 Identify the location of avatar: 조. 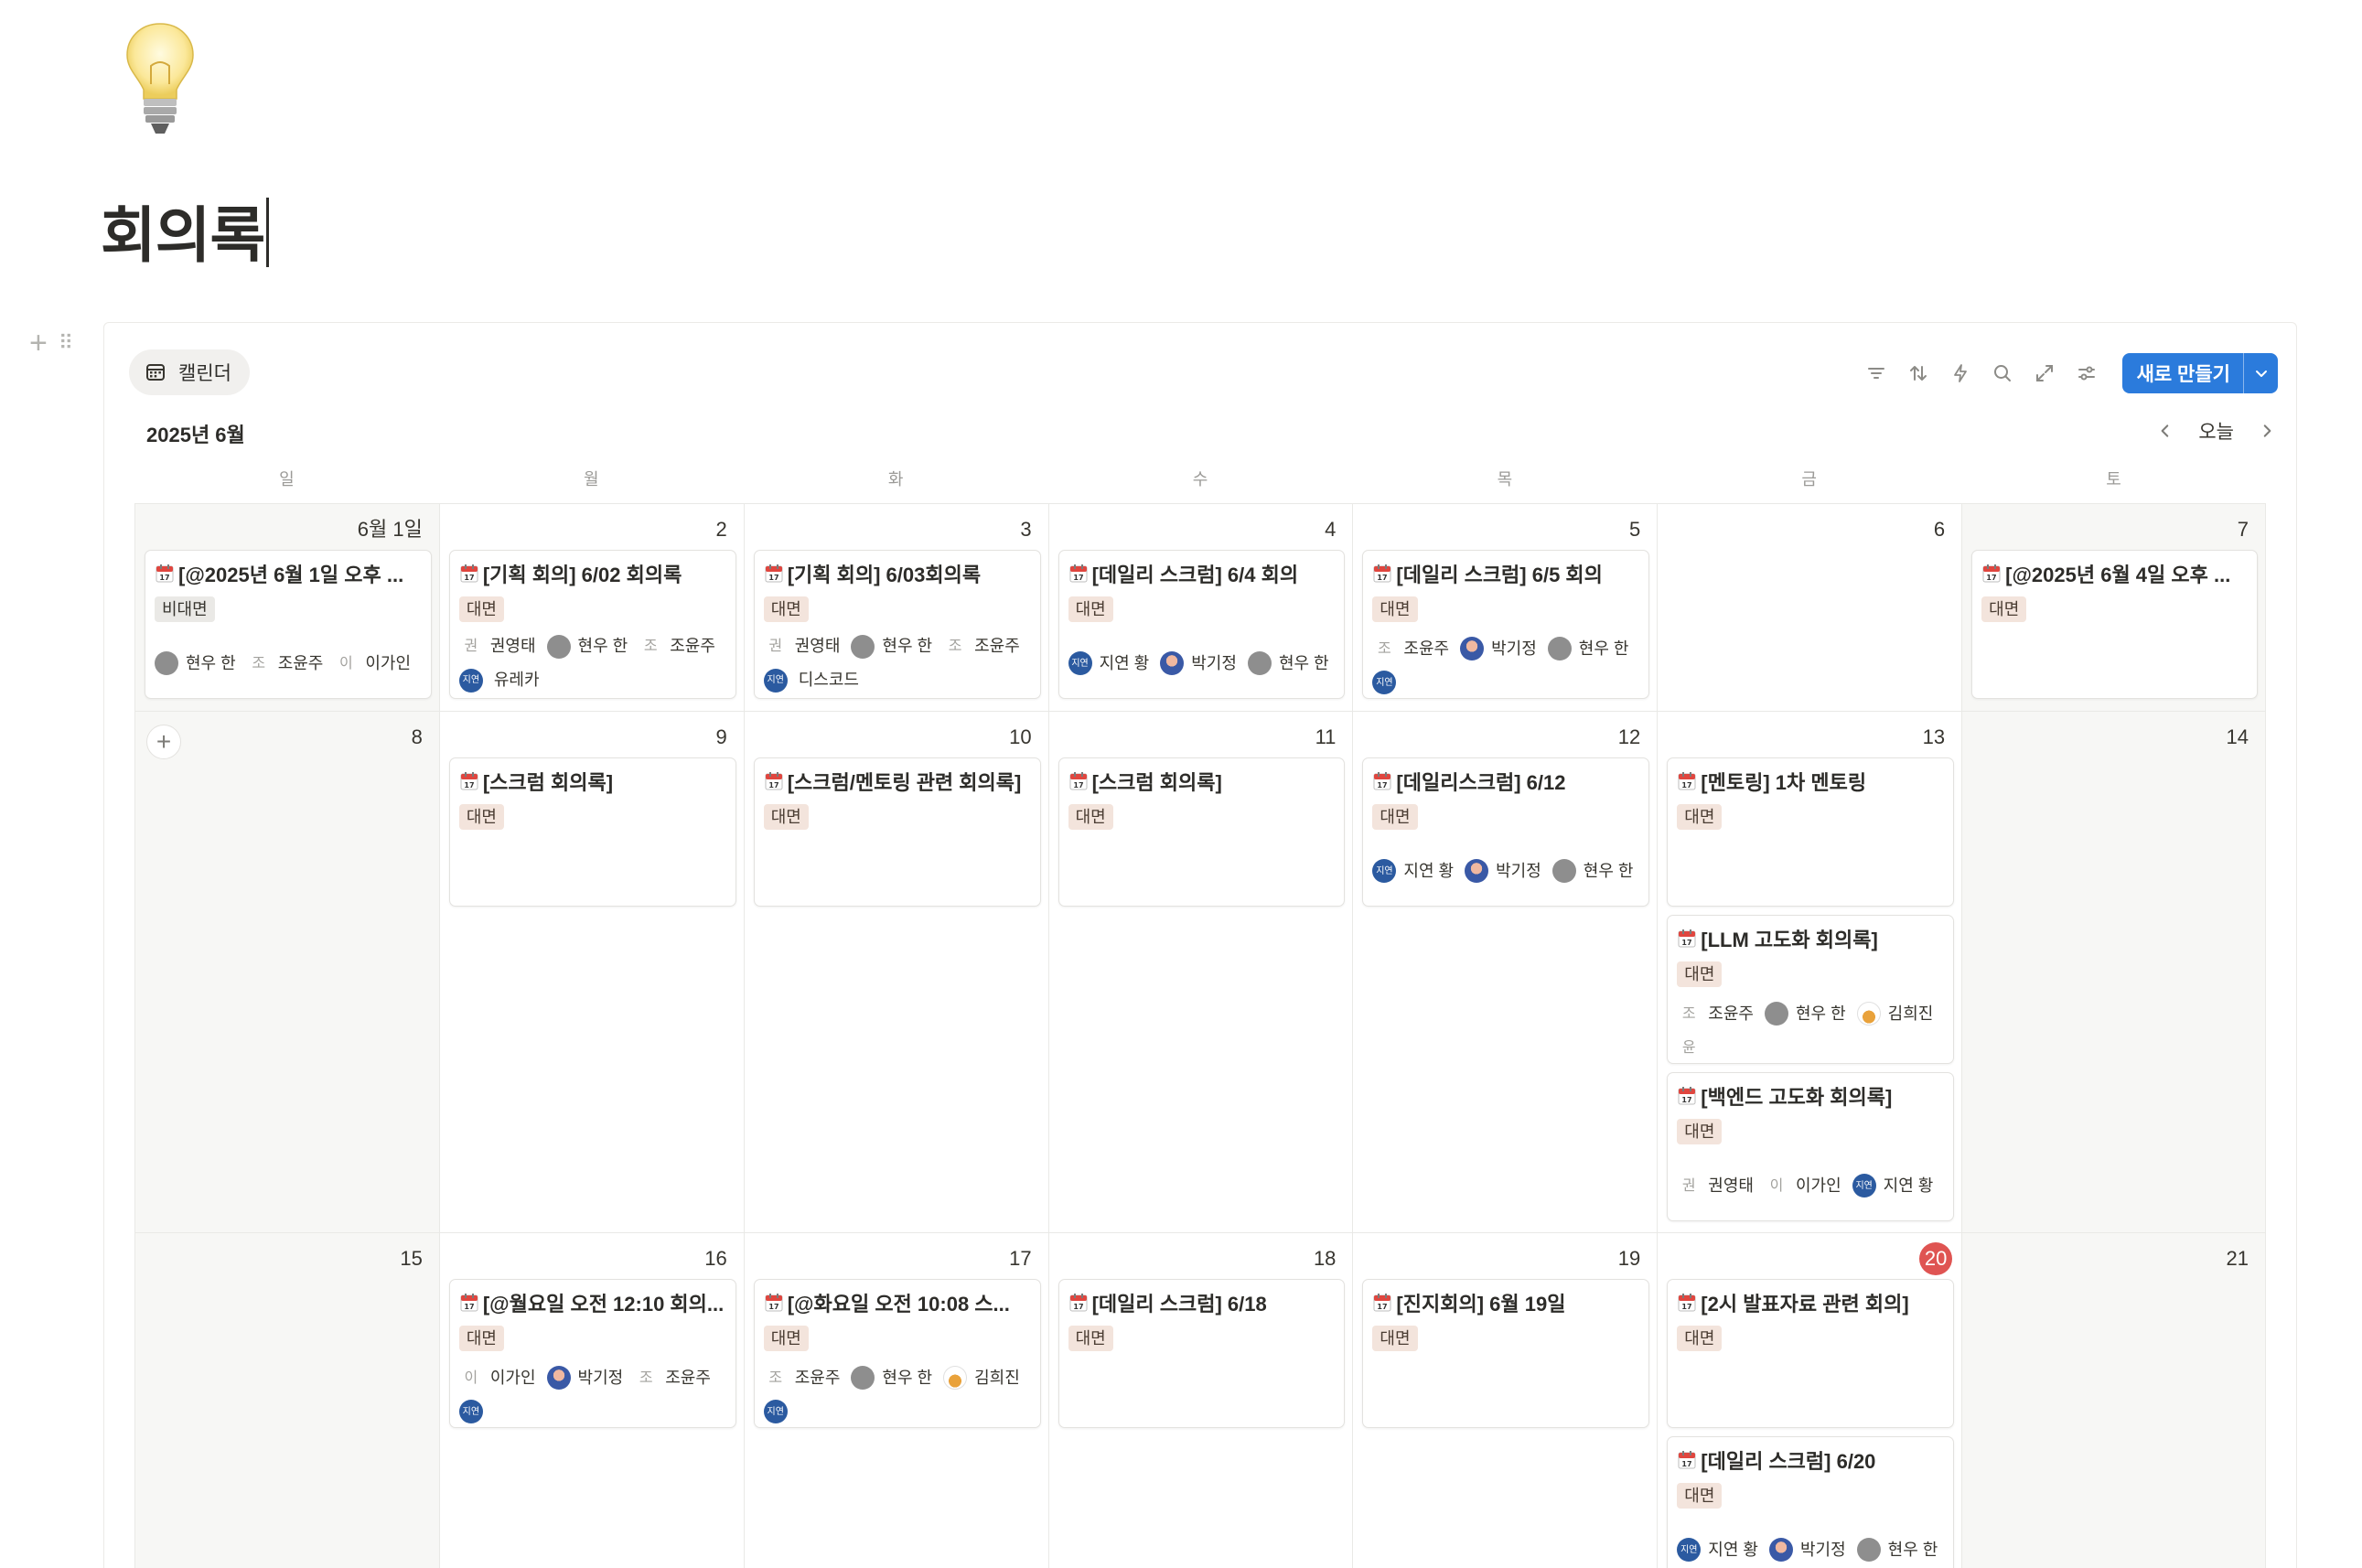
(1384, 648).